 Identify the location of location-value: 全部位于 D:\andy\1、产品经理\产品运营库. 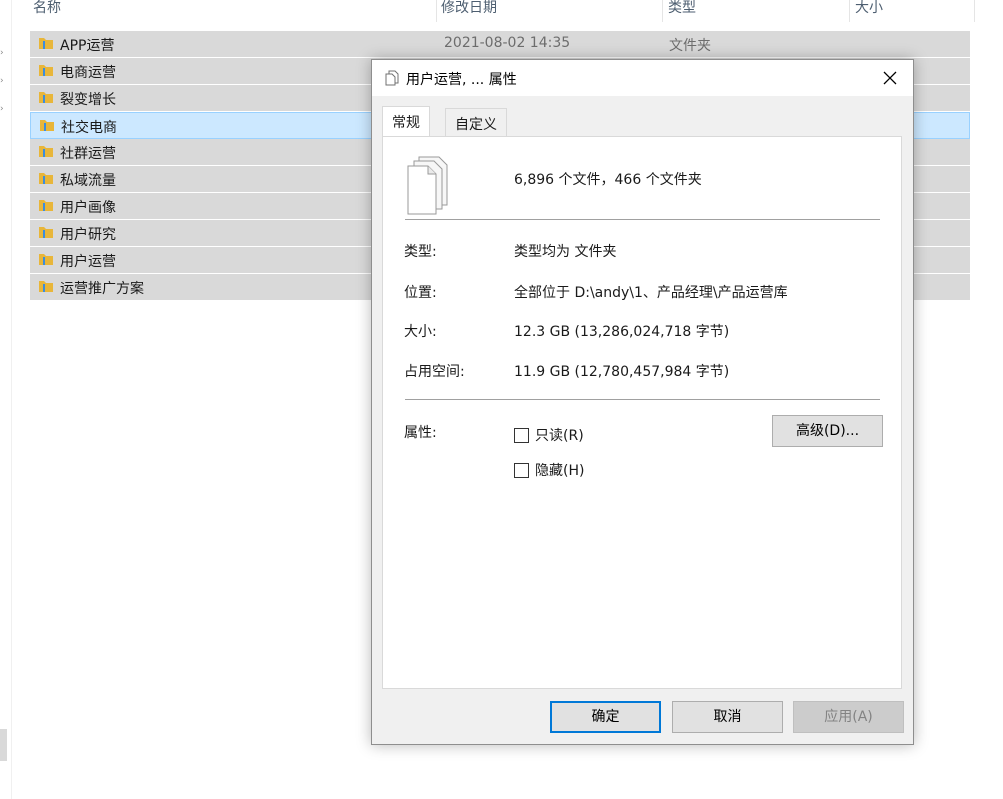
(651, 293).